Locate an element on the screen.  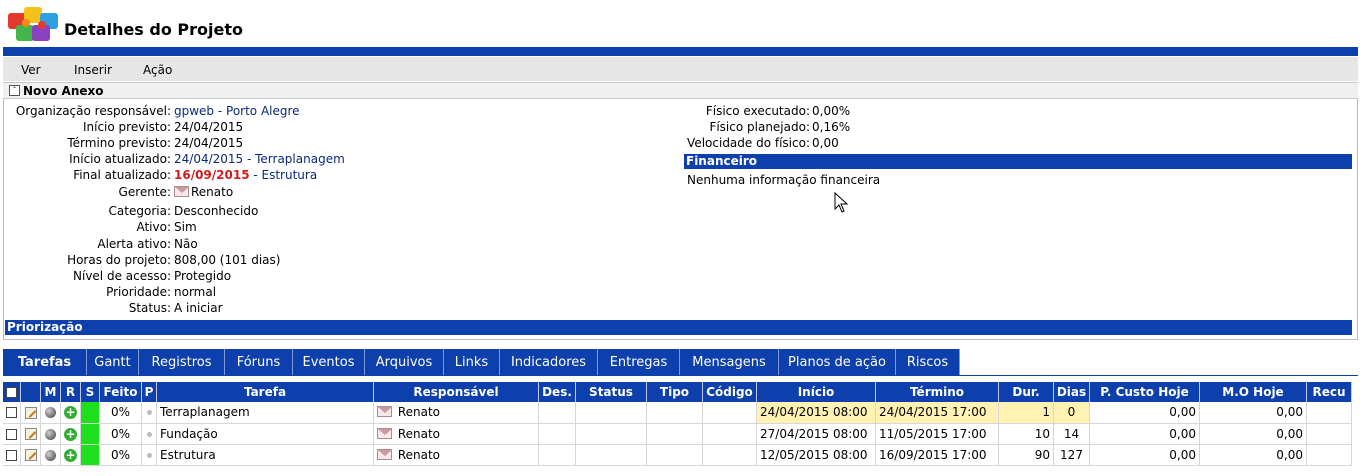
select-all-checkbox is located at coordinates (11, 392).